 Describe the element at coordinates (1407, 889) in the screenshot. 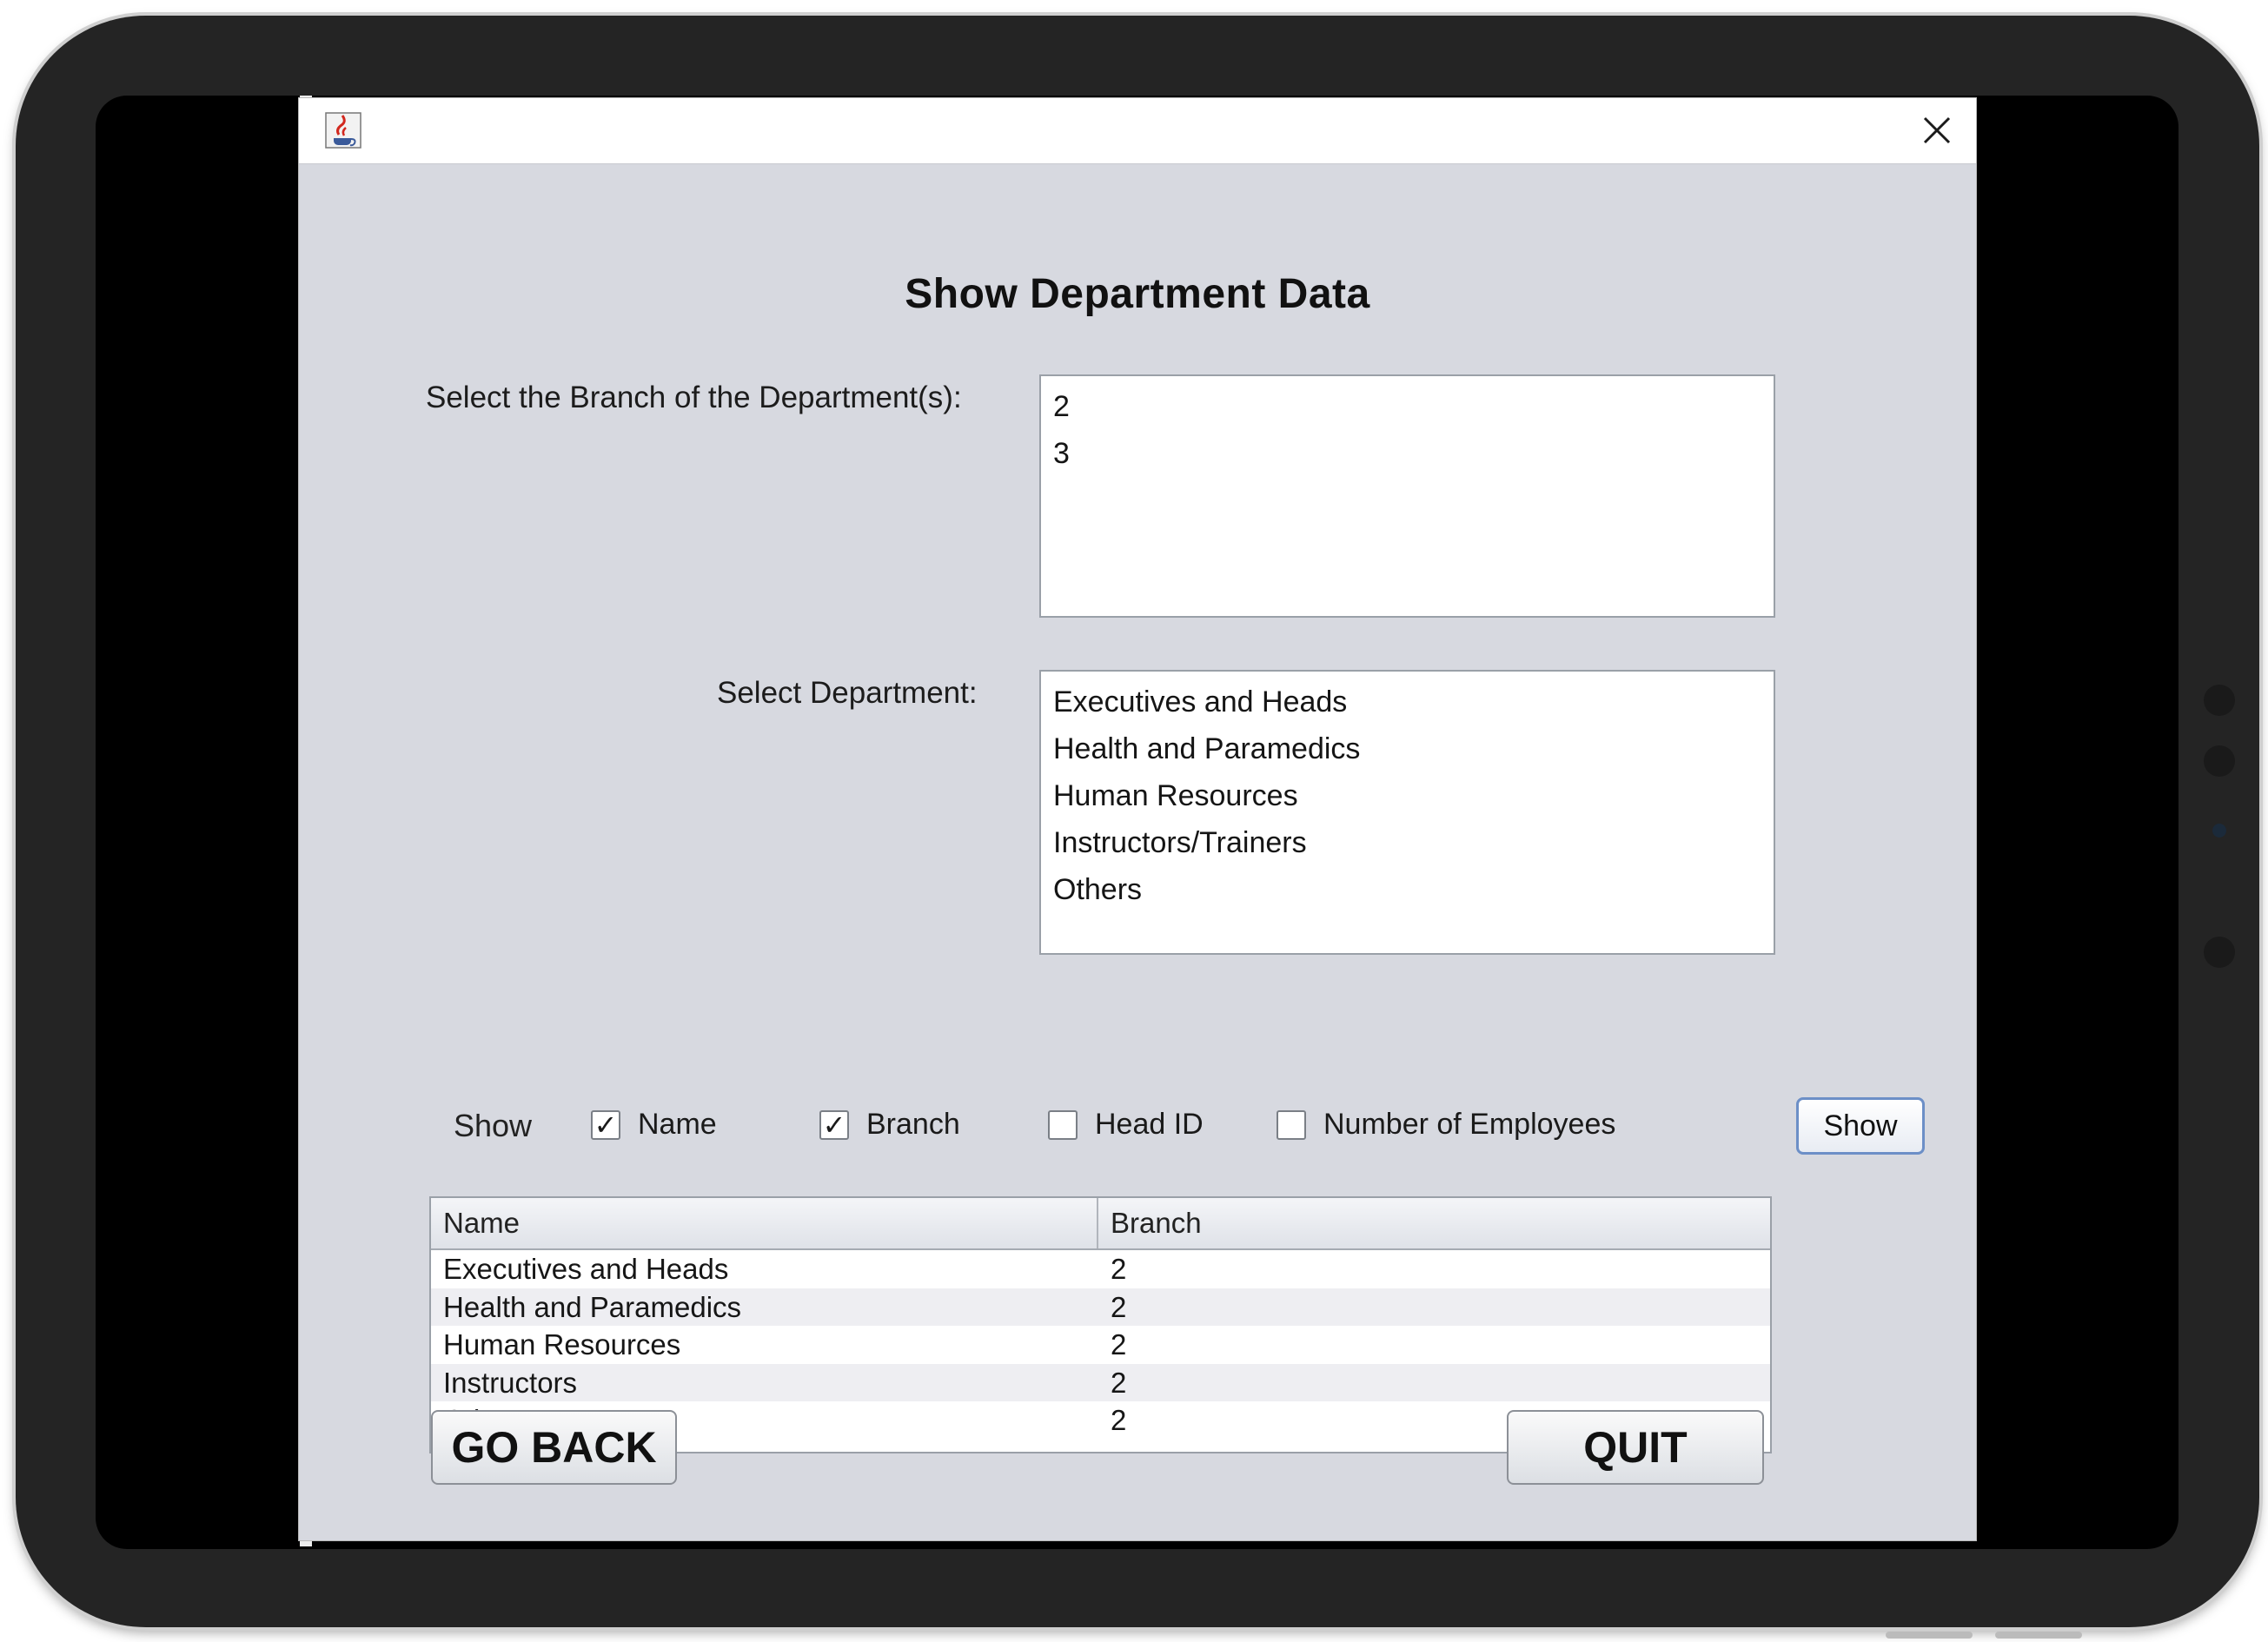

I see `list-item: Others` at that location.